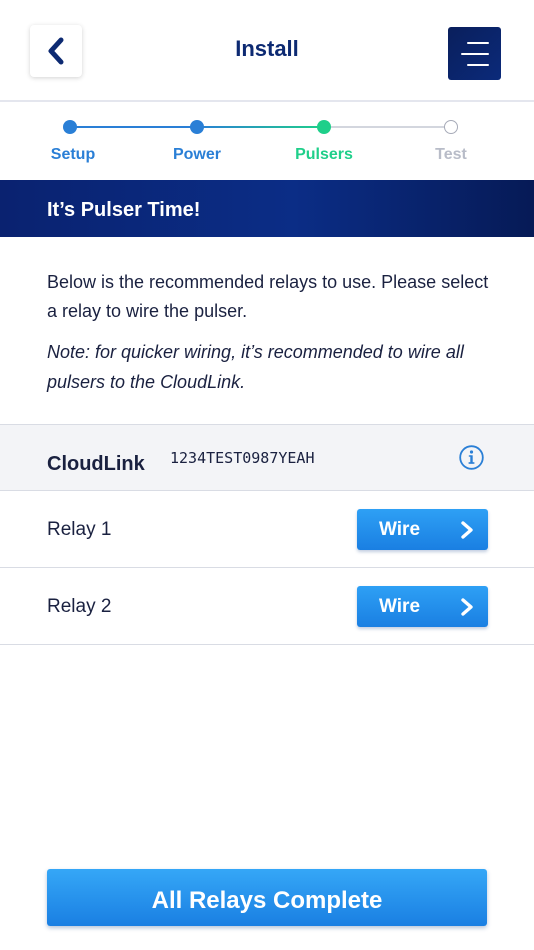  Describe the element at coordinates (70, 127) in the screenshot. I see `step-dot-setup` at that location.